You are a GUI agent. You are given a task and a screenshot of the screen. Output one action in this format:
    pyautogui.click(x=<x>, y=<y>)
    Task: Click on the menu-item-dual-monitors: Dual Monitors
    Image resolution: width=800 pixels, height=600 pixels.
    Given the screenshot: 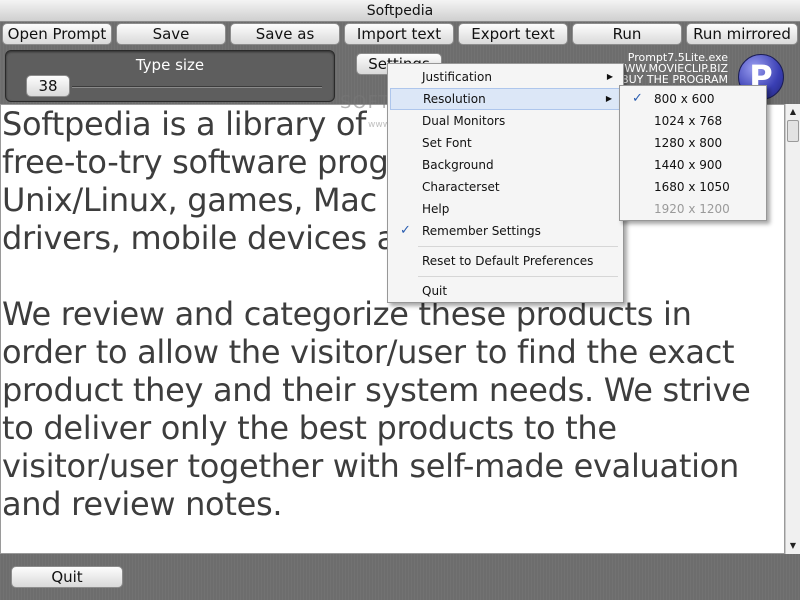 What is the action you would take?
    pyautogui.click(x=505, y=121)
    